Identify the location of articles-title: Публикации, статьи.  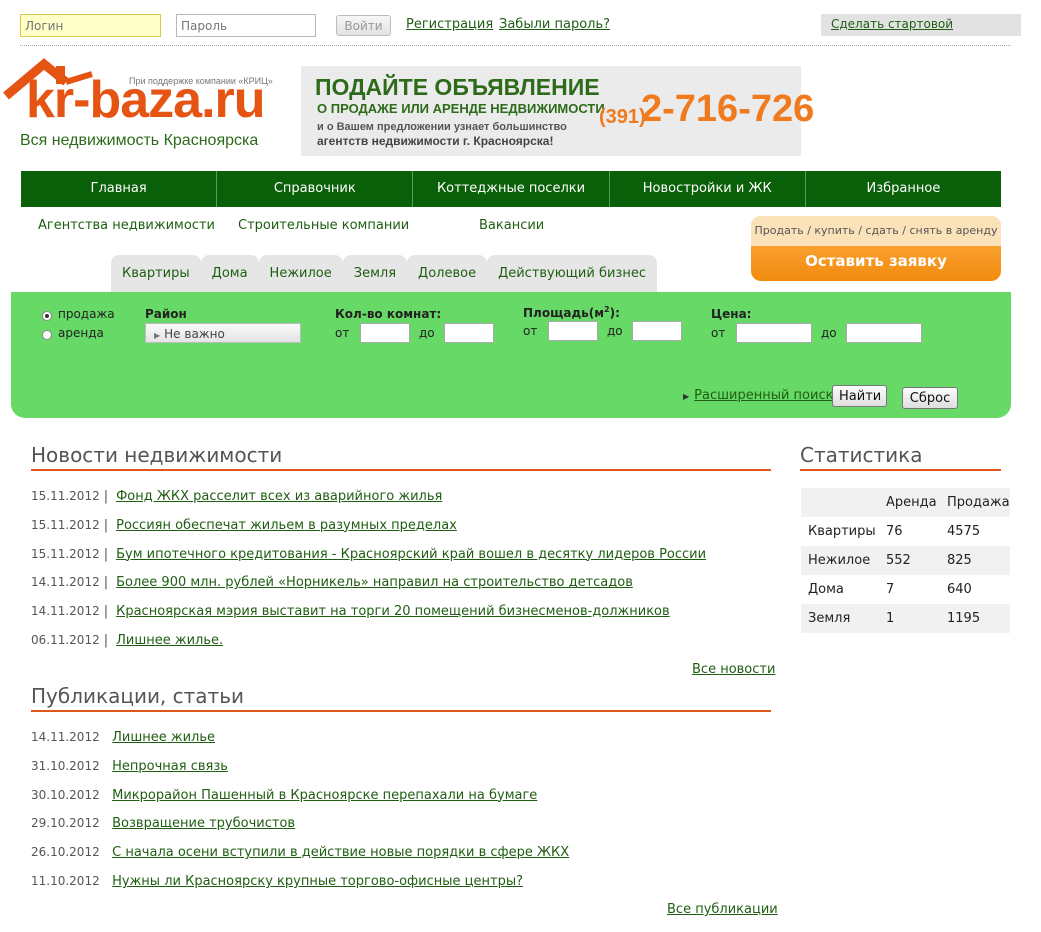
(137, 696).